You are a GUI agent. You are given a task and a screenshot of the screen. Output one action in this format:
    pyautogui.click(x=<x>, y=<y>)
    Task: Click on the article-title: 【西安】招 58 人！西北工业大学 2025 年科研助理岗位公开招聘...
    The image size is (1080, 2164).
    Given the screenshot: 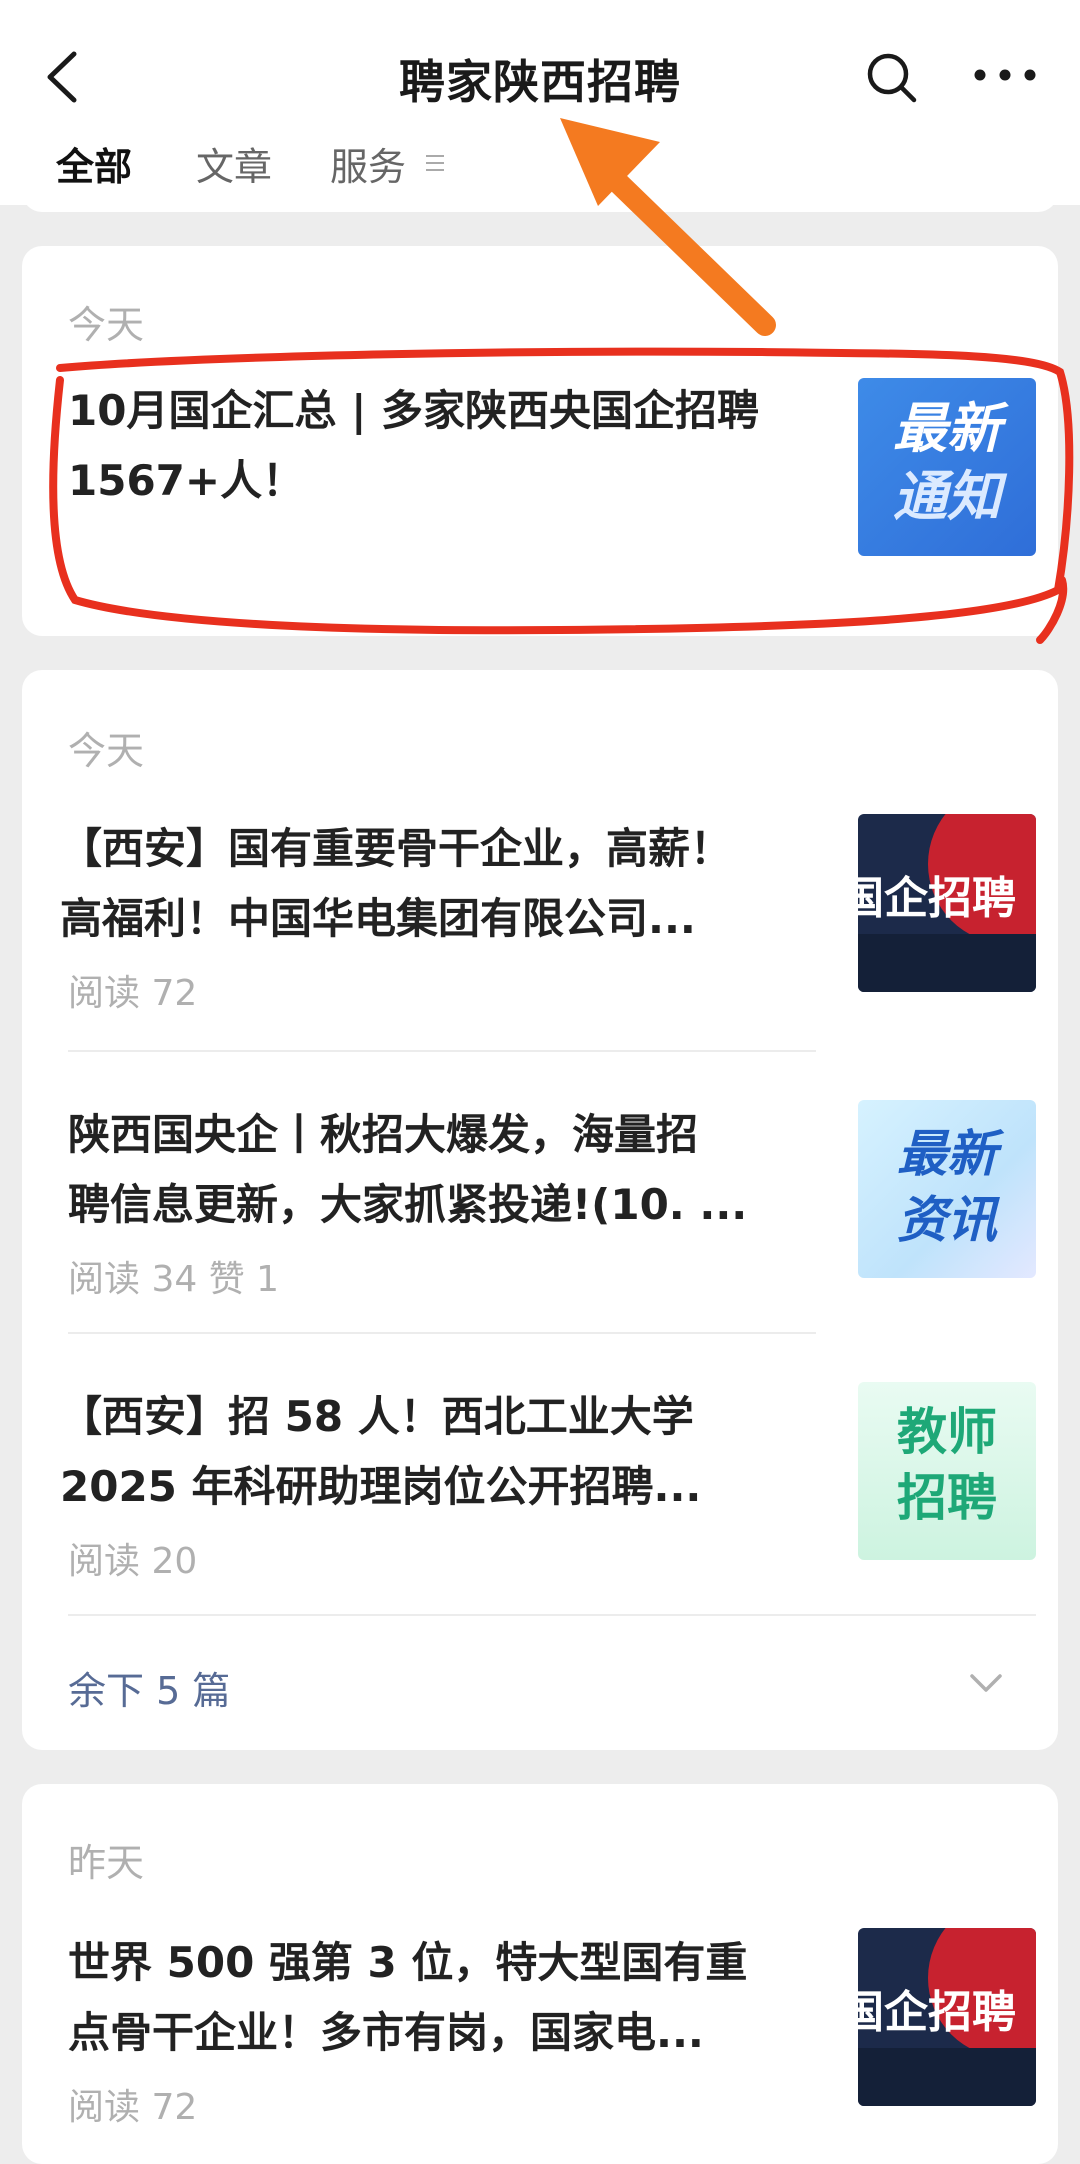 What is the action you would take?
    pyautogui.click(x=381, y=1451)
    